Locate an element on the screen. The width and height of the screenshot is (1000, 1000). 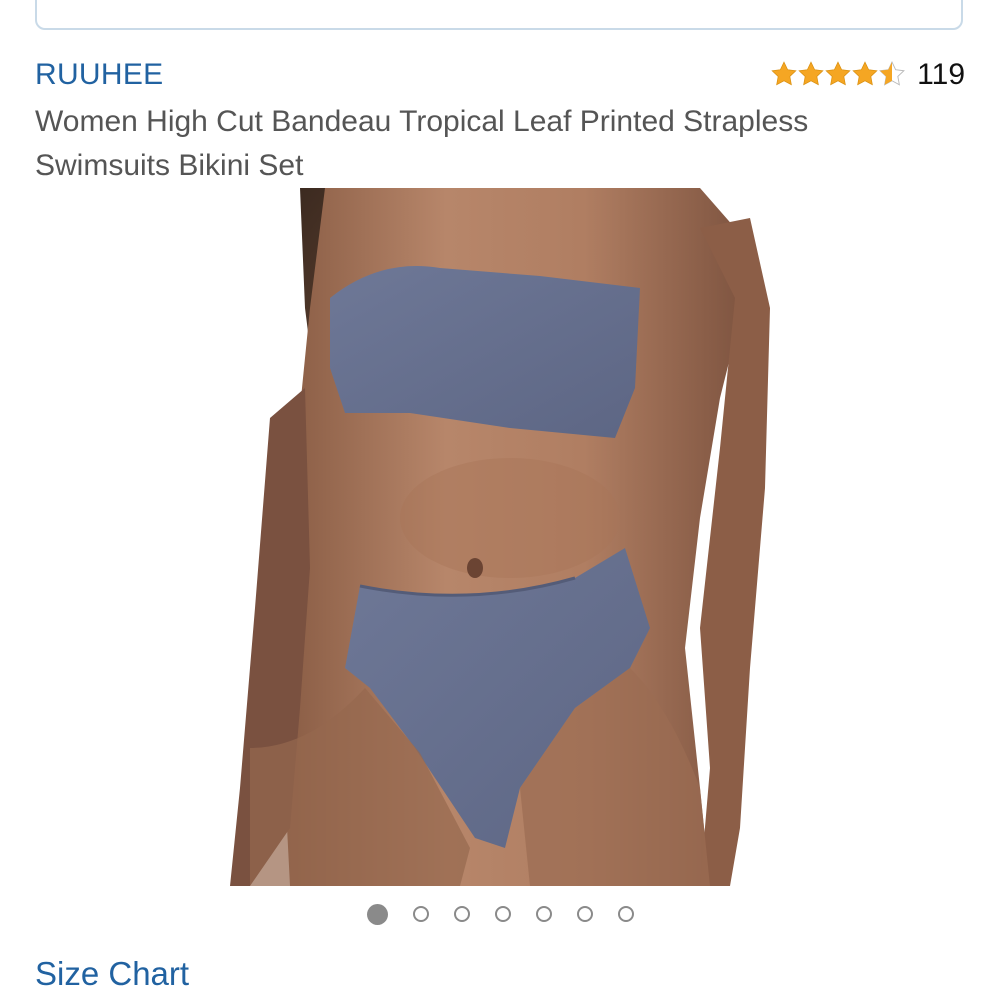
star-rating is located at coordinates (838, 75).